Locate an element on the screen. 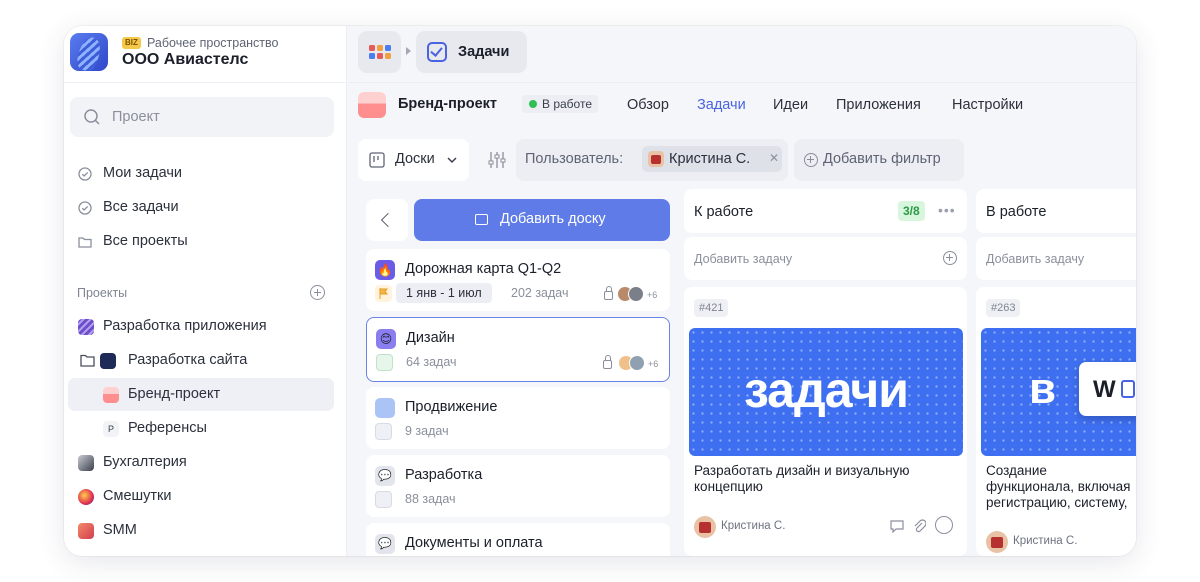 This screenshot has height=582, width=1200. project-item-brand: Бренд-проект is located at coordinates (201, 394).